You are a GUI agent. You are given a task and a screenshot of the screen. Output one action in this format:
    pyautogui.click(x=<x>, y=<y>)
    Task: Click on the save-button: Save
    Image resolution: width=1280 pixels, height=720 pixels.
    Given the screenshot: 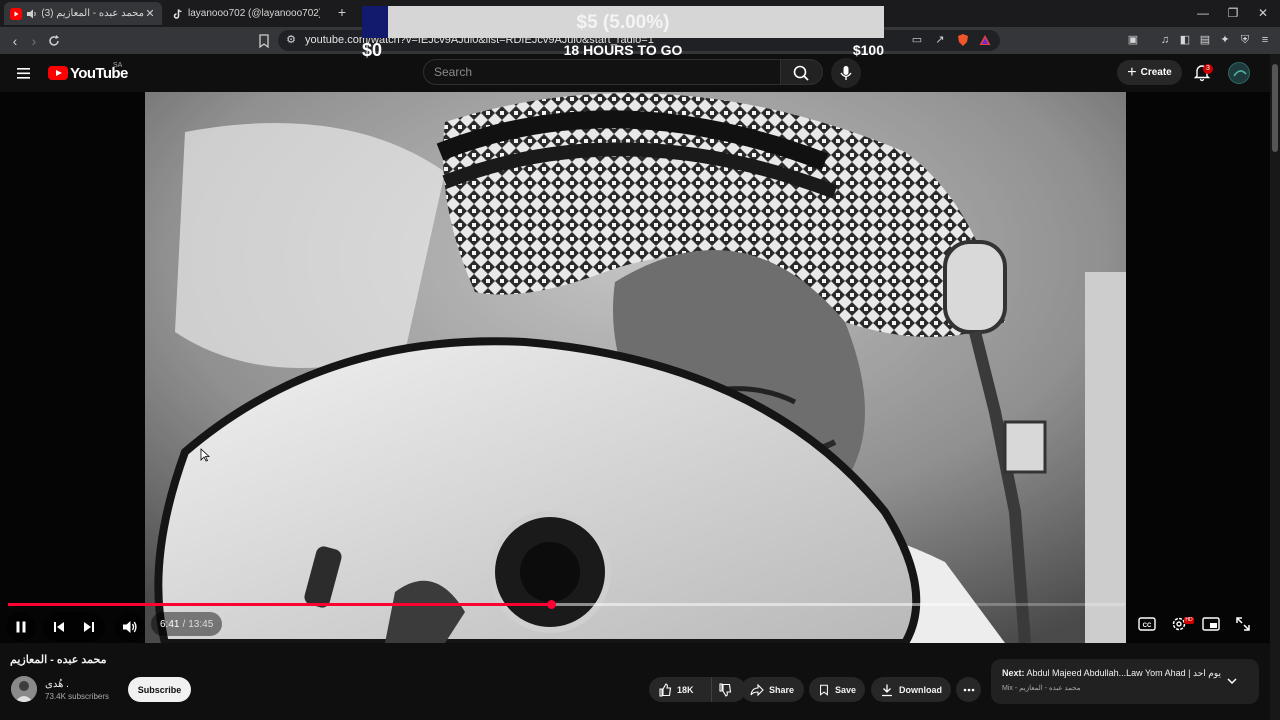 What is the action you would take?
    pyautogui.click(x=837, y=689)
    